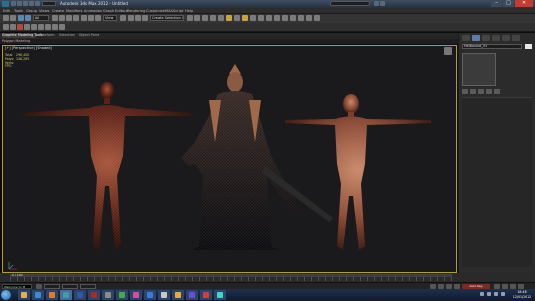 The height and width of the screenshot is (301, 535). Describe the element at coordinates (89, 35) in the screenshot. I see `tab-object-paint: Object Paint` at that location.